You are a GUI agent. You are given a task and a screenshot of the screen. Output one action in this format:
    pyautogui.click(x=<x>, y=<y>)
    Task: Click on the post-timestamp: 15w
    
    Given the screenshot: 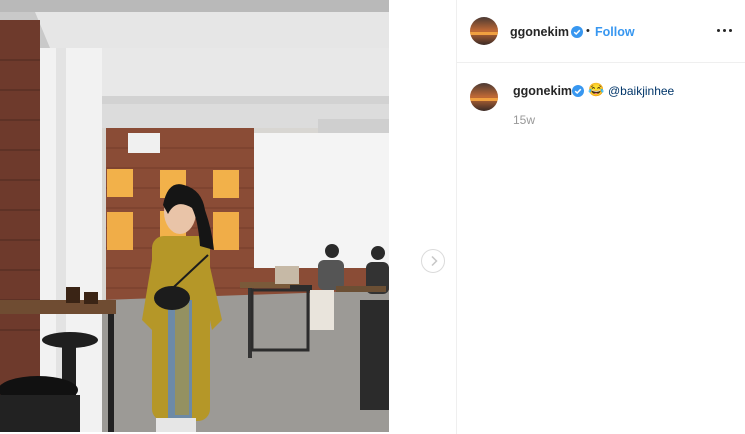 What is the action you would take?
    pyautogui.click(x=524, y=120)
    